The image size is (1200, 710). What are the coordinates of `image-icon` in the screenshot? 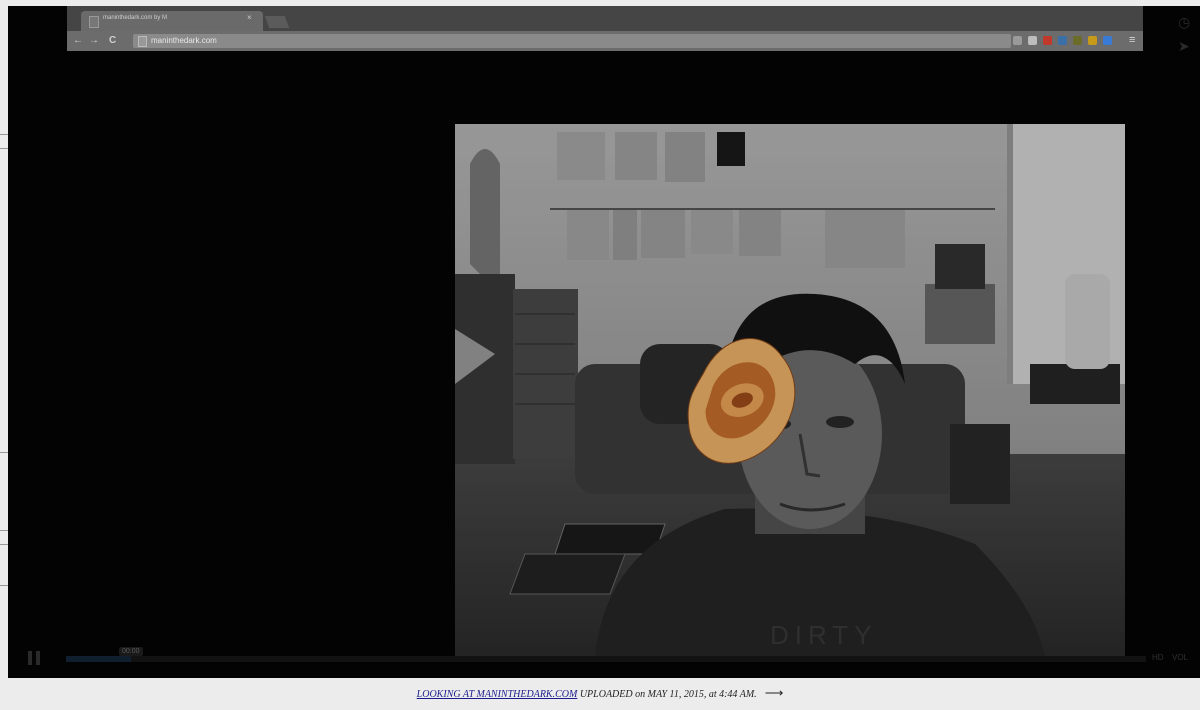 It's located at (1017, 40).